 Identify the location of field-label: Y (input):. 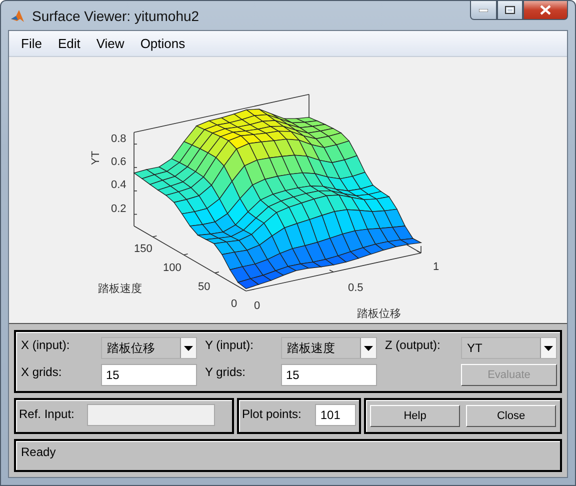
(229, 344).